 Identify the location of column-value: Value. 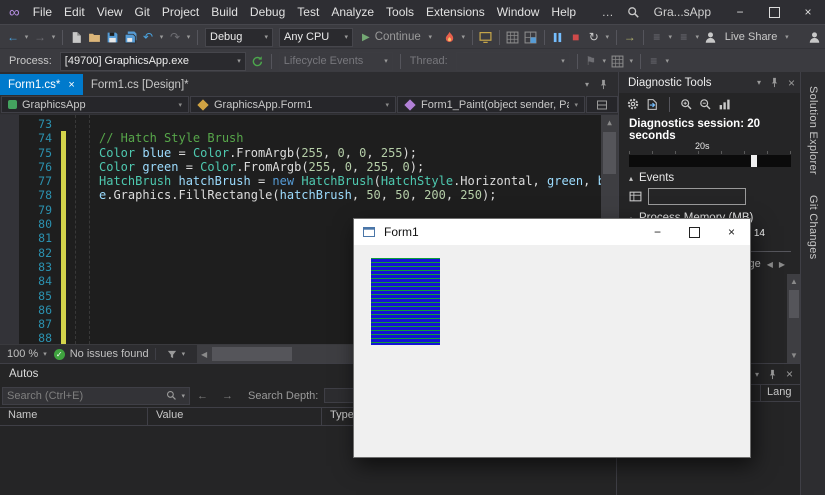
(235, 416).